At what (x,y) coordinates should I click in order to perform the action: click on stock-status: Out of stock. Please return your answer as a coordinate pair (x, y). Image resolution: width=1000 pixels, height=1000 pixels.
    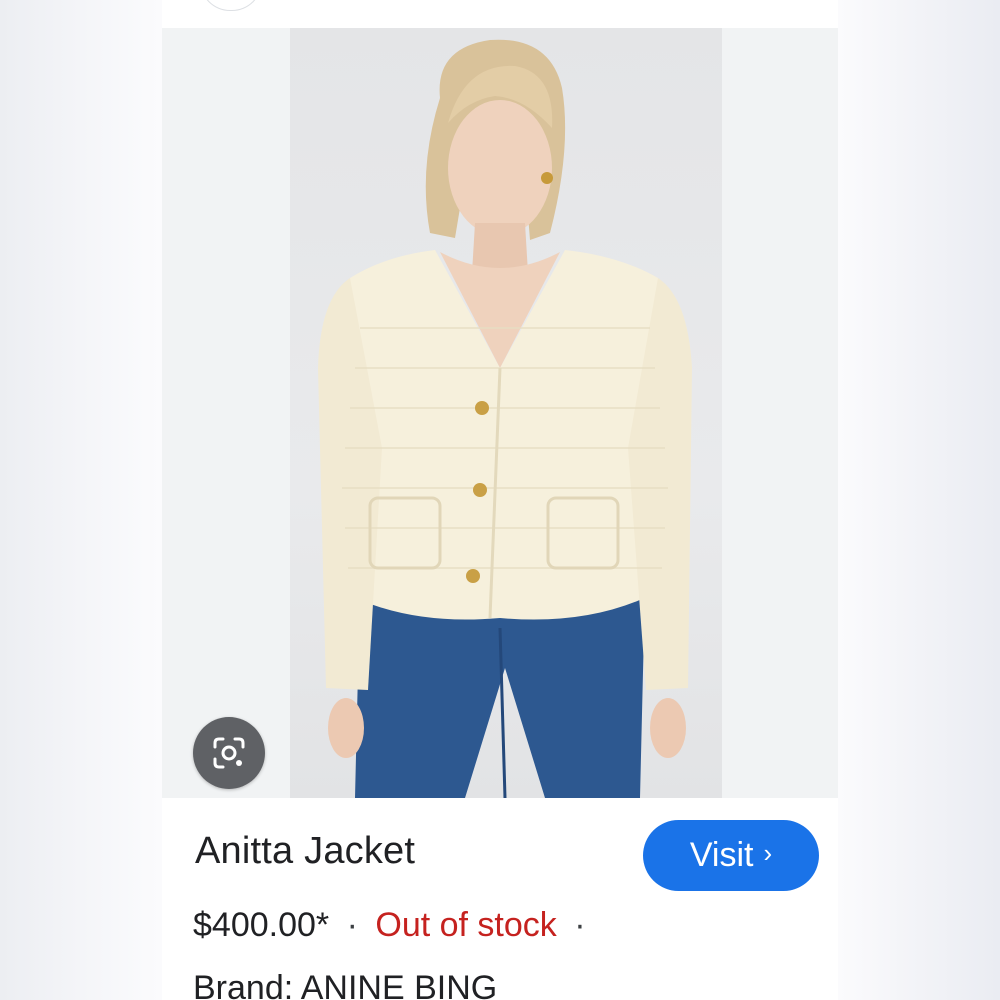
    Looking at the image, I should click on (466, 925).